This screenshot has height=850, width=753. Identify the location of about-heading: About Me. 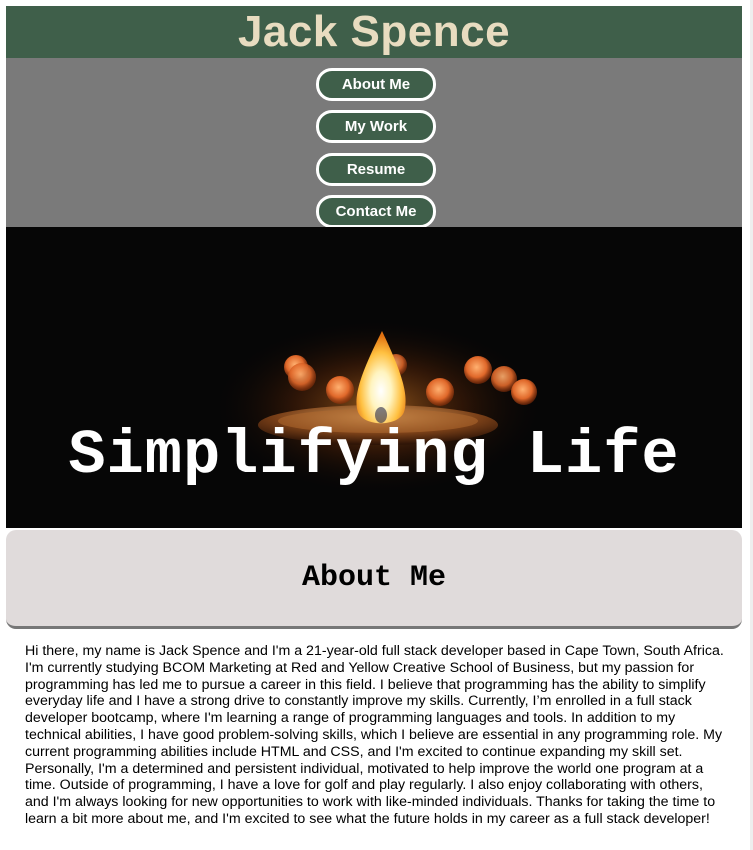
(374, 578).